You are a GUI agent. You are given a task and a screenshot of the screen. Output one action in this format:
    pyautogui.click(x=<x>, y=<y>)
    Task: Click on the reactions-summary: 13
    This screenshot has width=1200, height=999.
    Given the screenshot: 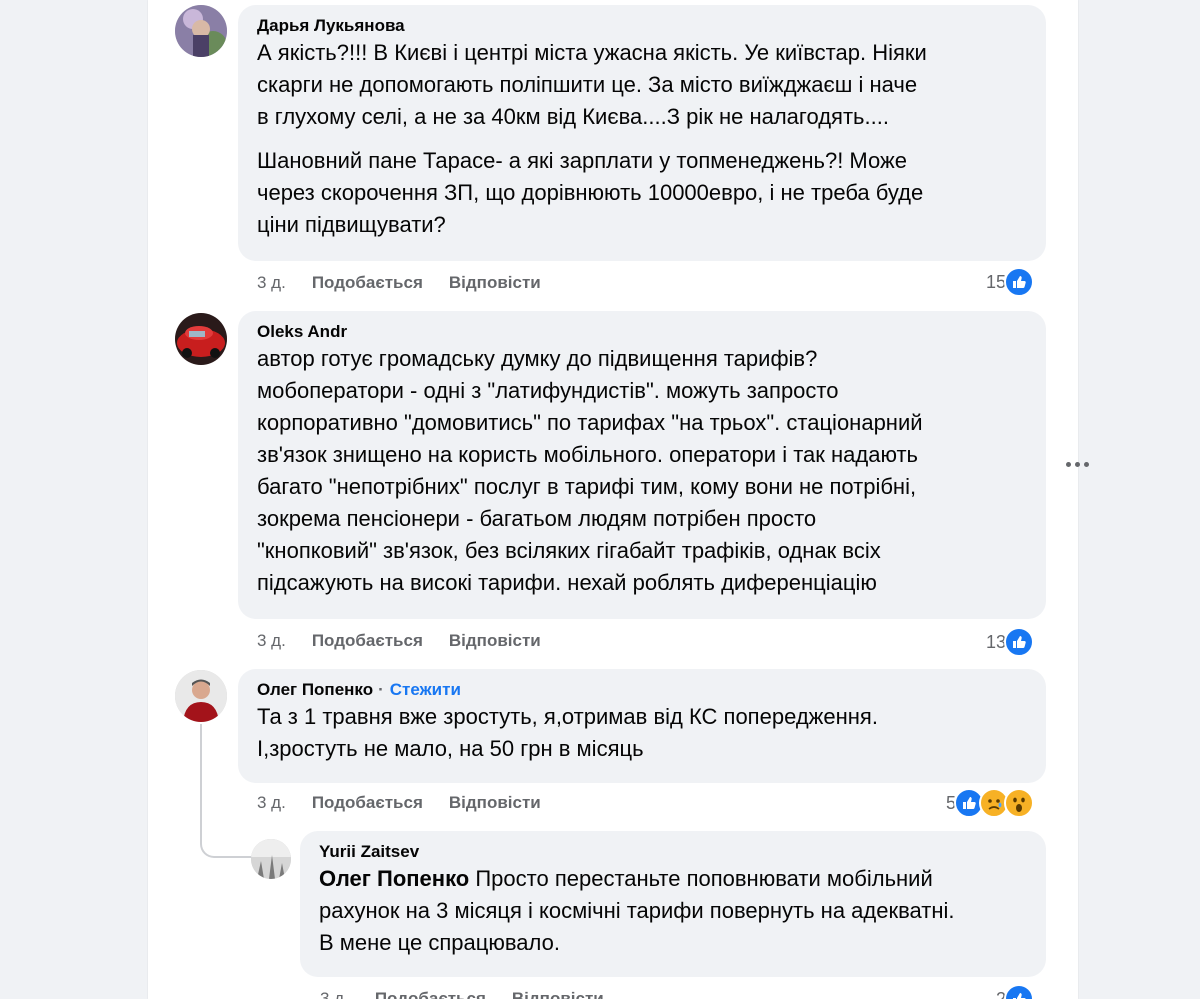 What is the action you would take?
    pyautogui.click(x=1010, y=642)
    